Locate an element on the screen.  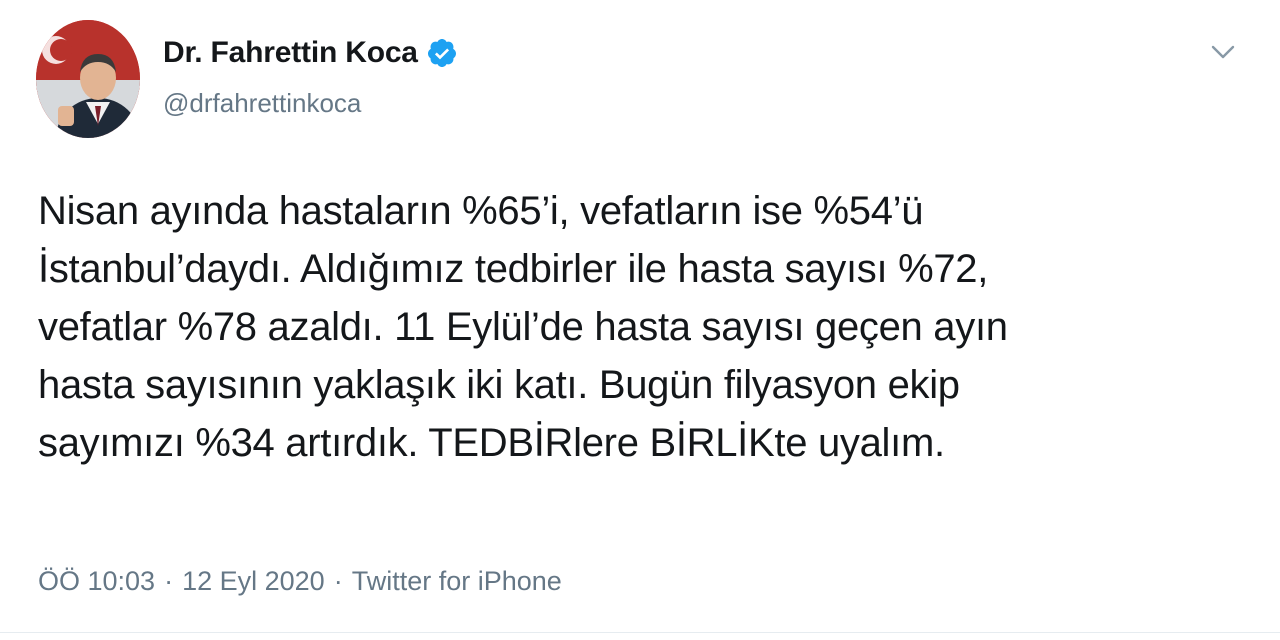
tweet-timestamp-link: ÖÖ 10:03 · 12 Eyl 2020 is located at coordinates (181, 581).